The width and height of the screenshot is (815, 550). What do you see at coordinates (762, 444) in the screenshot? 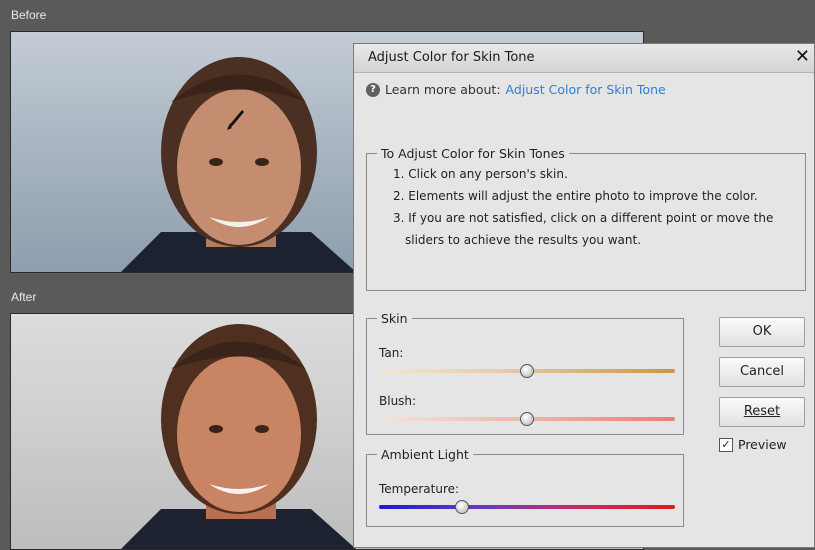
I see `preview-label: Preview` at bounding box center [762, 444].